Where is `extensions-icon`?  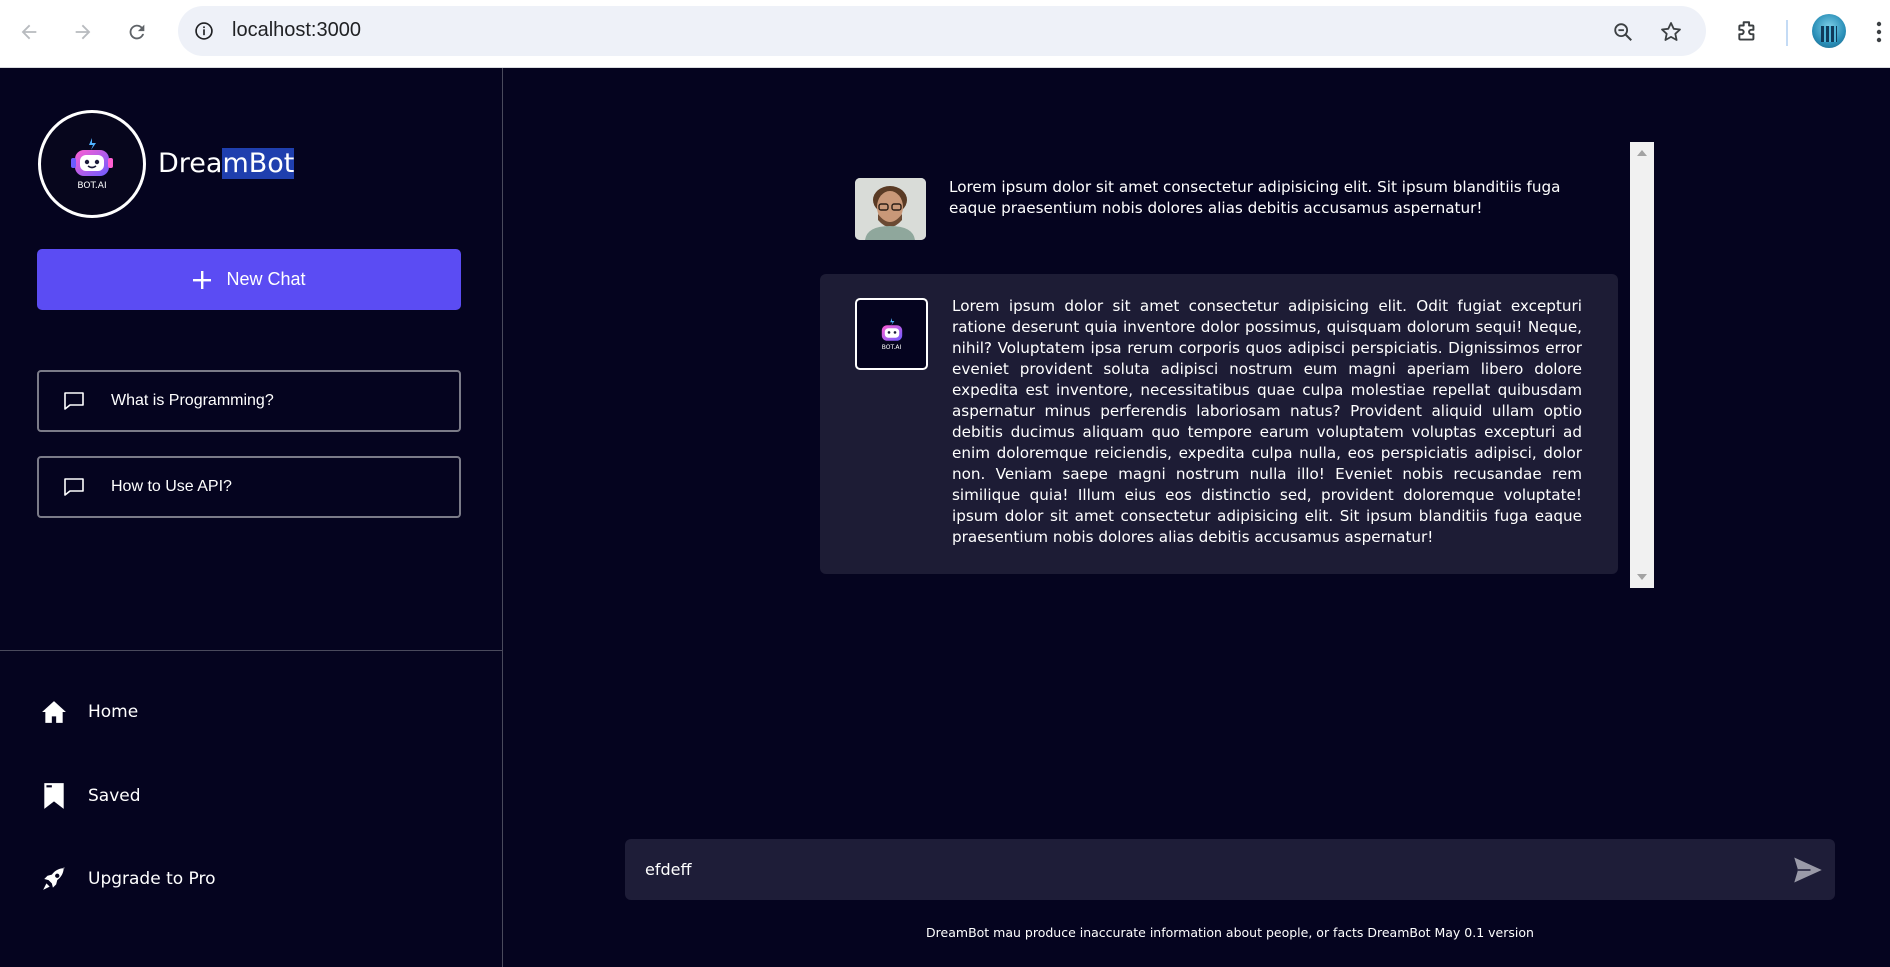
extensions-icon is located at coordinates (1748, 32).